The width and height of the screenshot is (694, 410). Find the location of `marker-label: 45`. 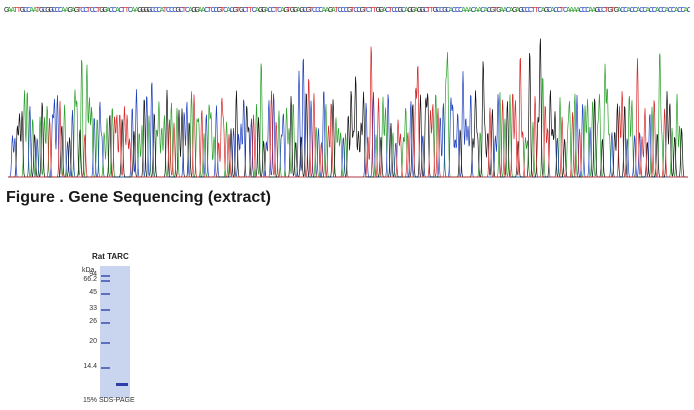

marker-label: 45 is located at coordinates (93, 292).